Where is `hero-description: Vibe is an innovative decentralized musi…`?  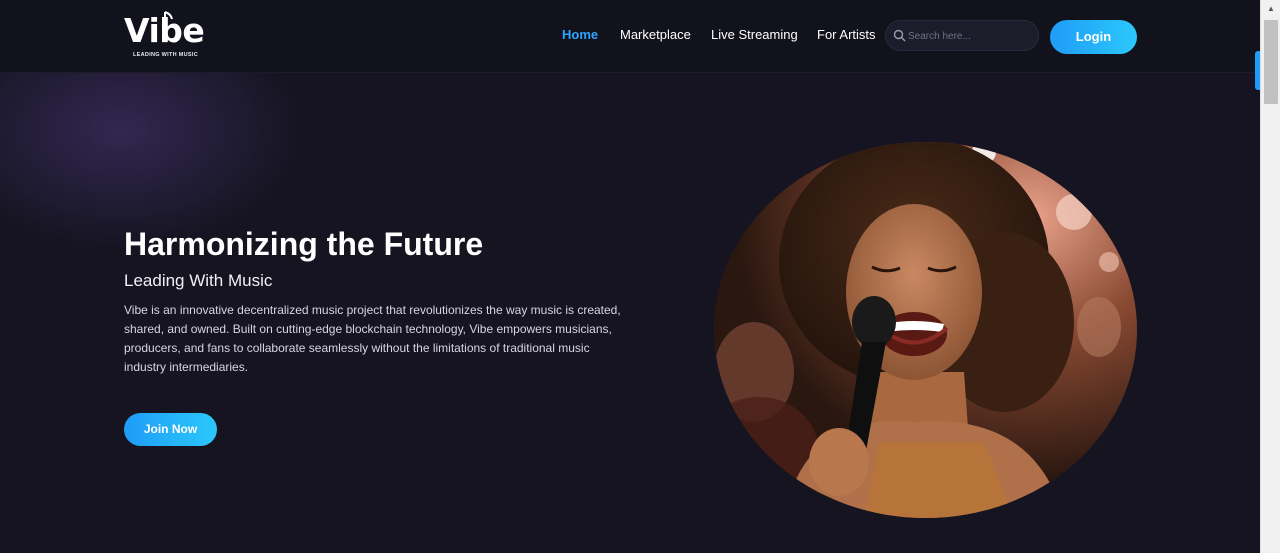
hero-description: Vibe is an innovative decentralized musi… is located at coordinates (372, 338).